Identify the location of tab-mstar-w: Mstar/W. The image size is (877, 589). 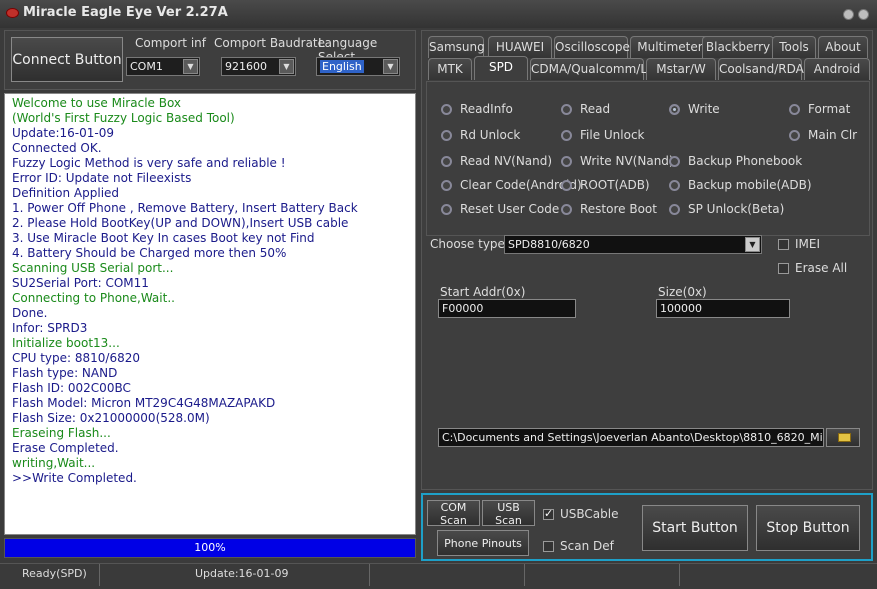
(681, 69).